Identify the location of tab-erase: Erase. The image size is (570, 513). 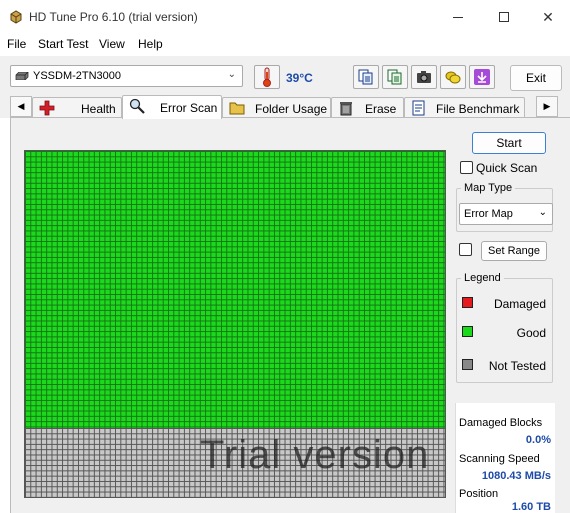
(367, 107).